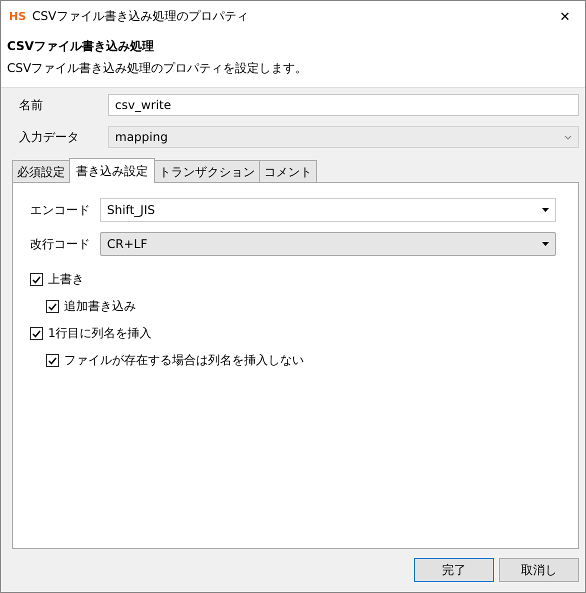 The width and height of the screenshot is (586, 593). Describe the element at coordinates (112, 170) in the screenshot. I see `tab: 書き込み設定` at that location.